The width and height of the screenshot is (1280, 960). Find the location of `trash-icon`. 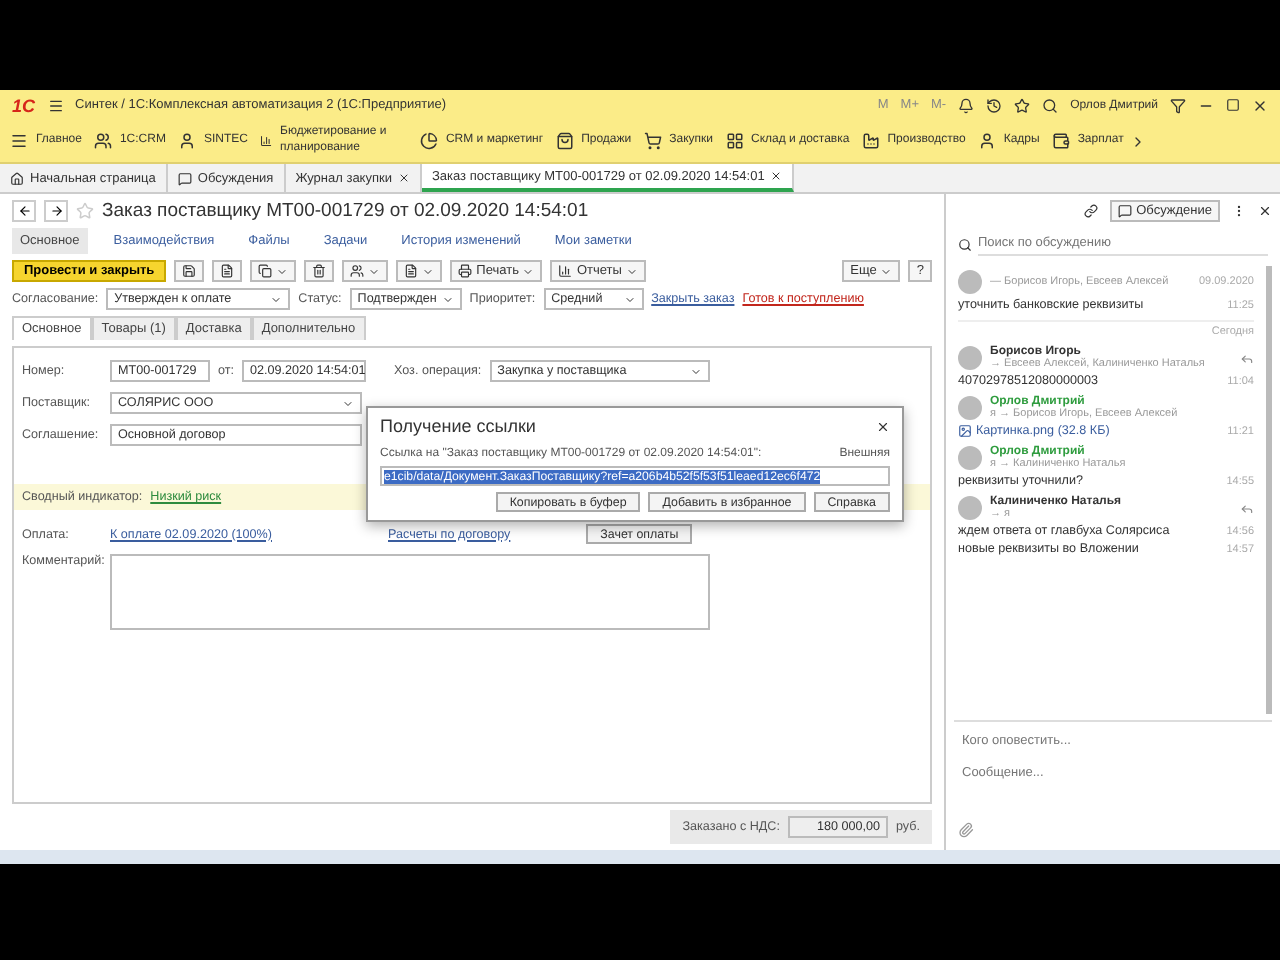

trash-icon is located at coordinates (319, 271).